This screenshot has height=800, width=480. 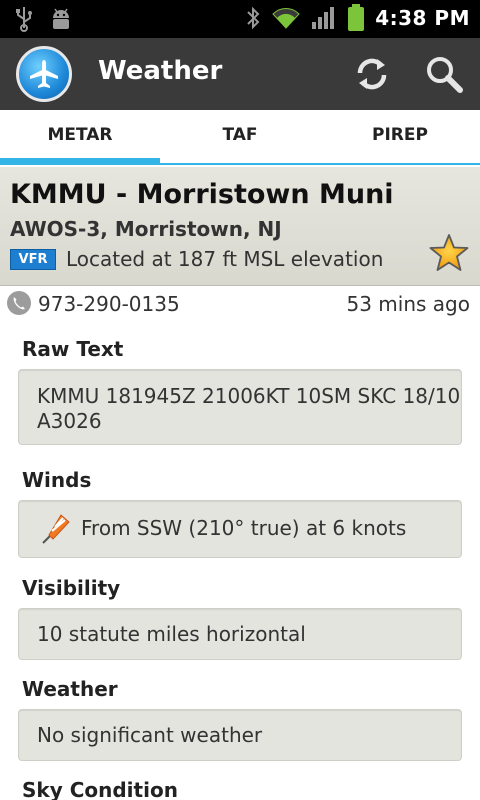 What do you see at coordinates (249, 396) in the screenshot?
I see `raw-text-line1: KMMU 181945Z 21006KT 10SM SKC 18/10` at bounding box center [249, 396].